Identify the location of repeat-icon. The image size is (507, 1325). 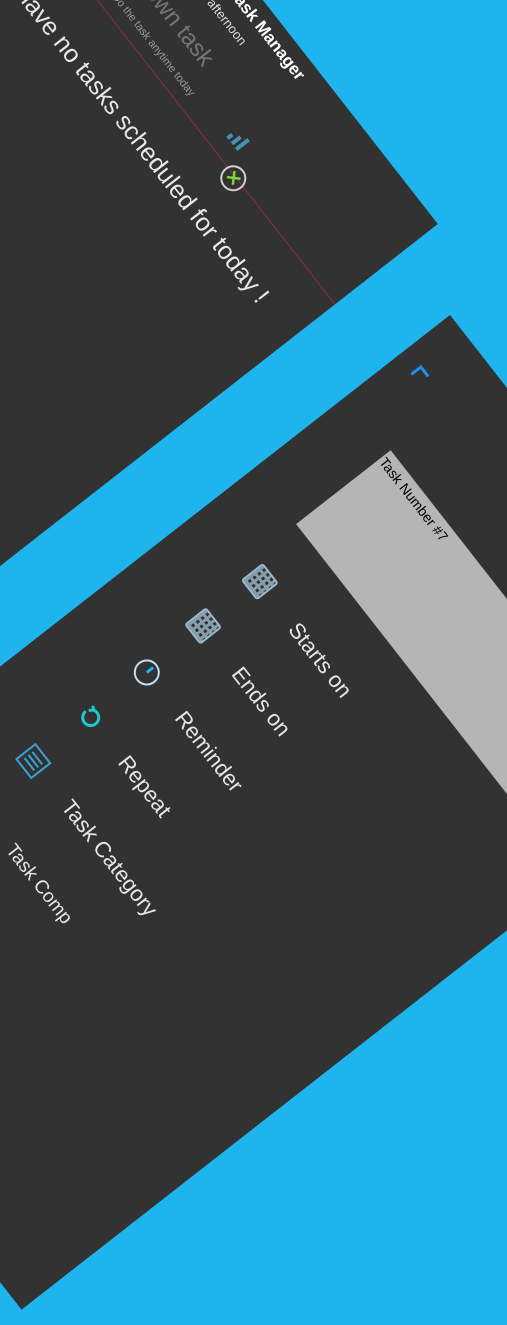
(91, 716).